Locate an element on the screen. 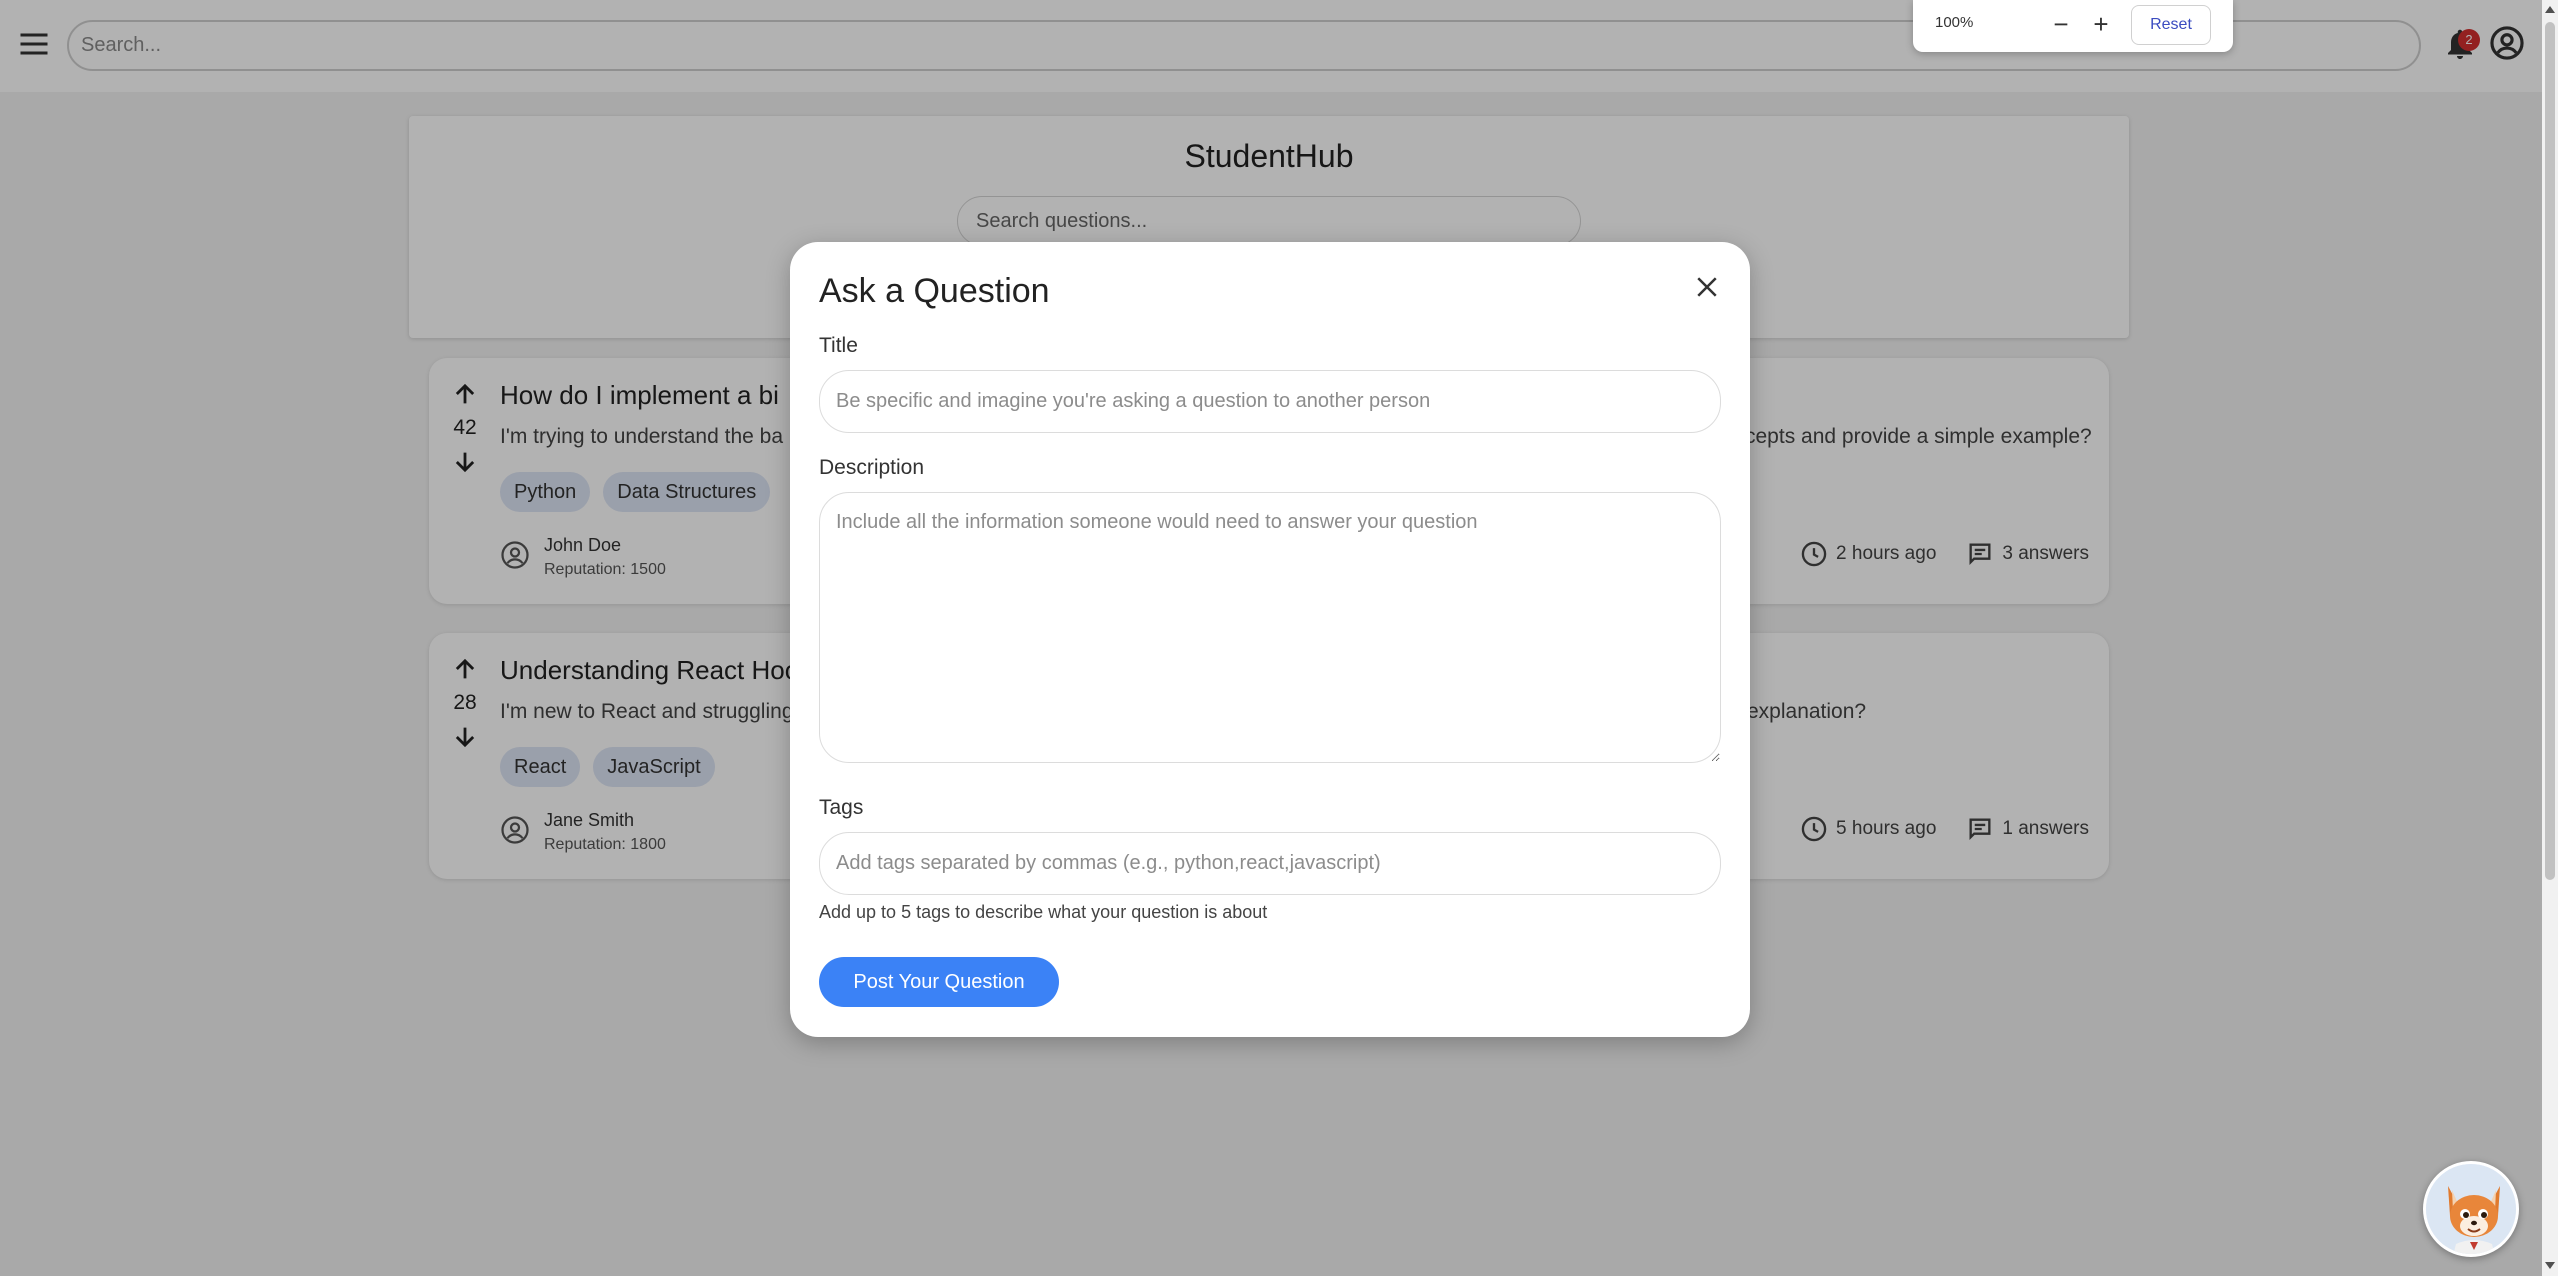  zoom-control: 100% − + Reset is located at coordinates (2073, 26).